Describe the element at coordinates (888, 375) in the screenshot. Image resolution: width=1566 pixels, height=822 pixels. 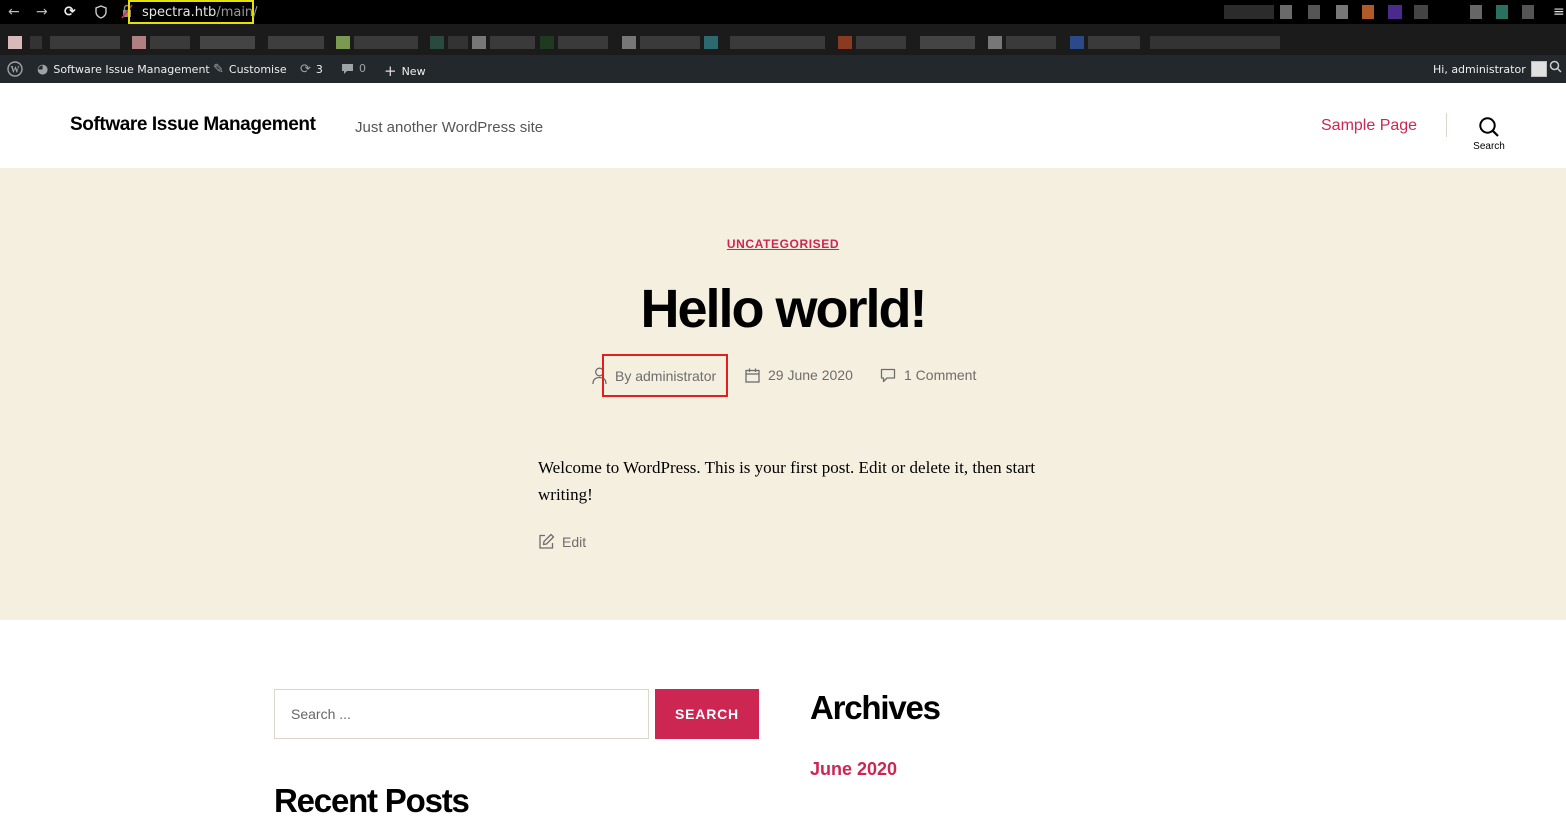
I see `comment-icon` at that location.